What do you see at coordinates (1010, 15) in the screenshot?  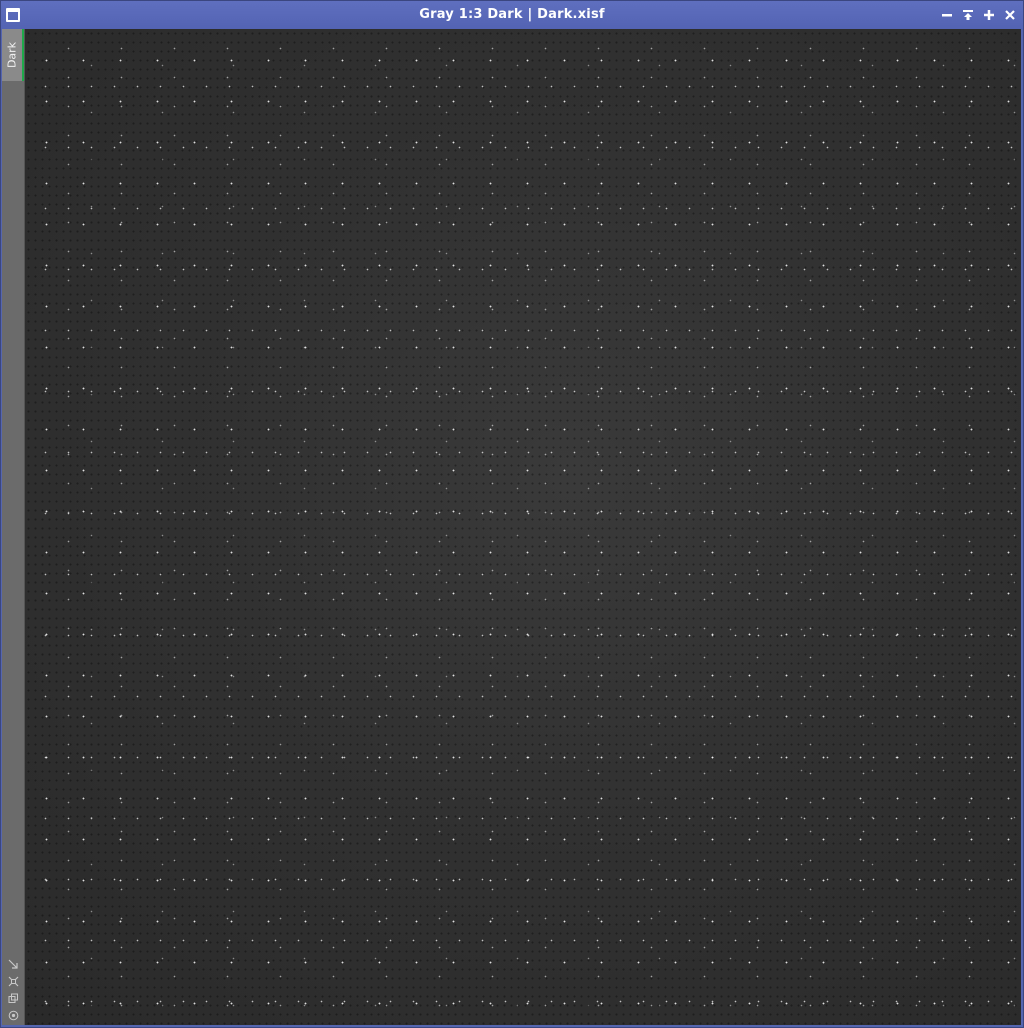 I see `close-icon` at bounding box center [1010, 15].